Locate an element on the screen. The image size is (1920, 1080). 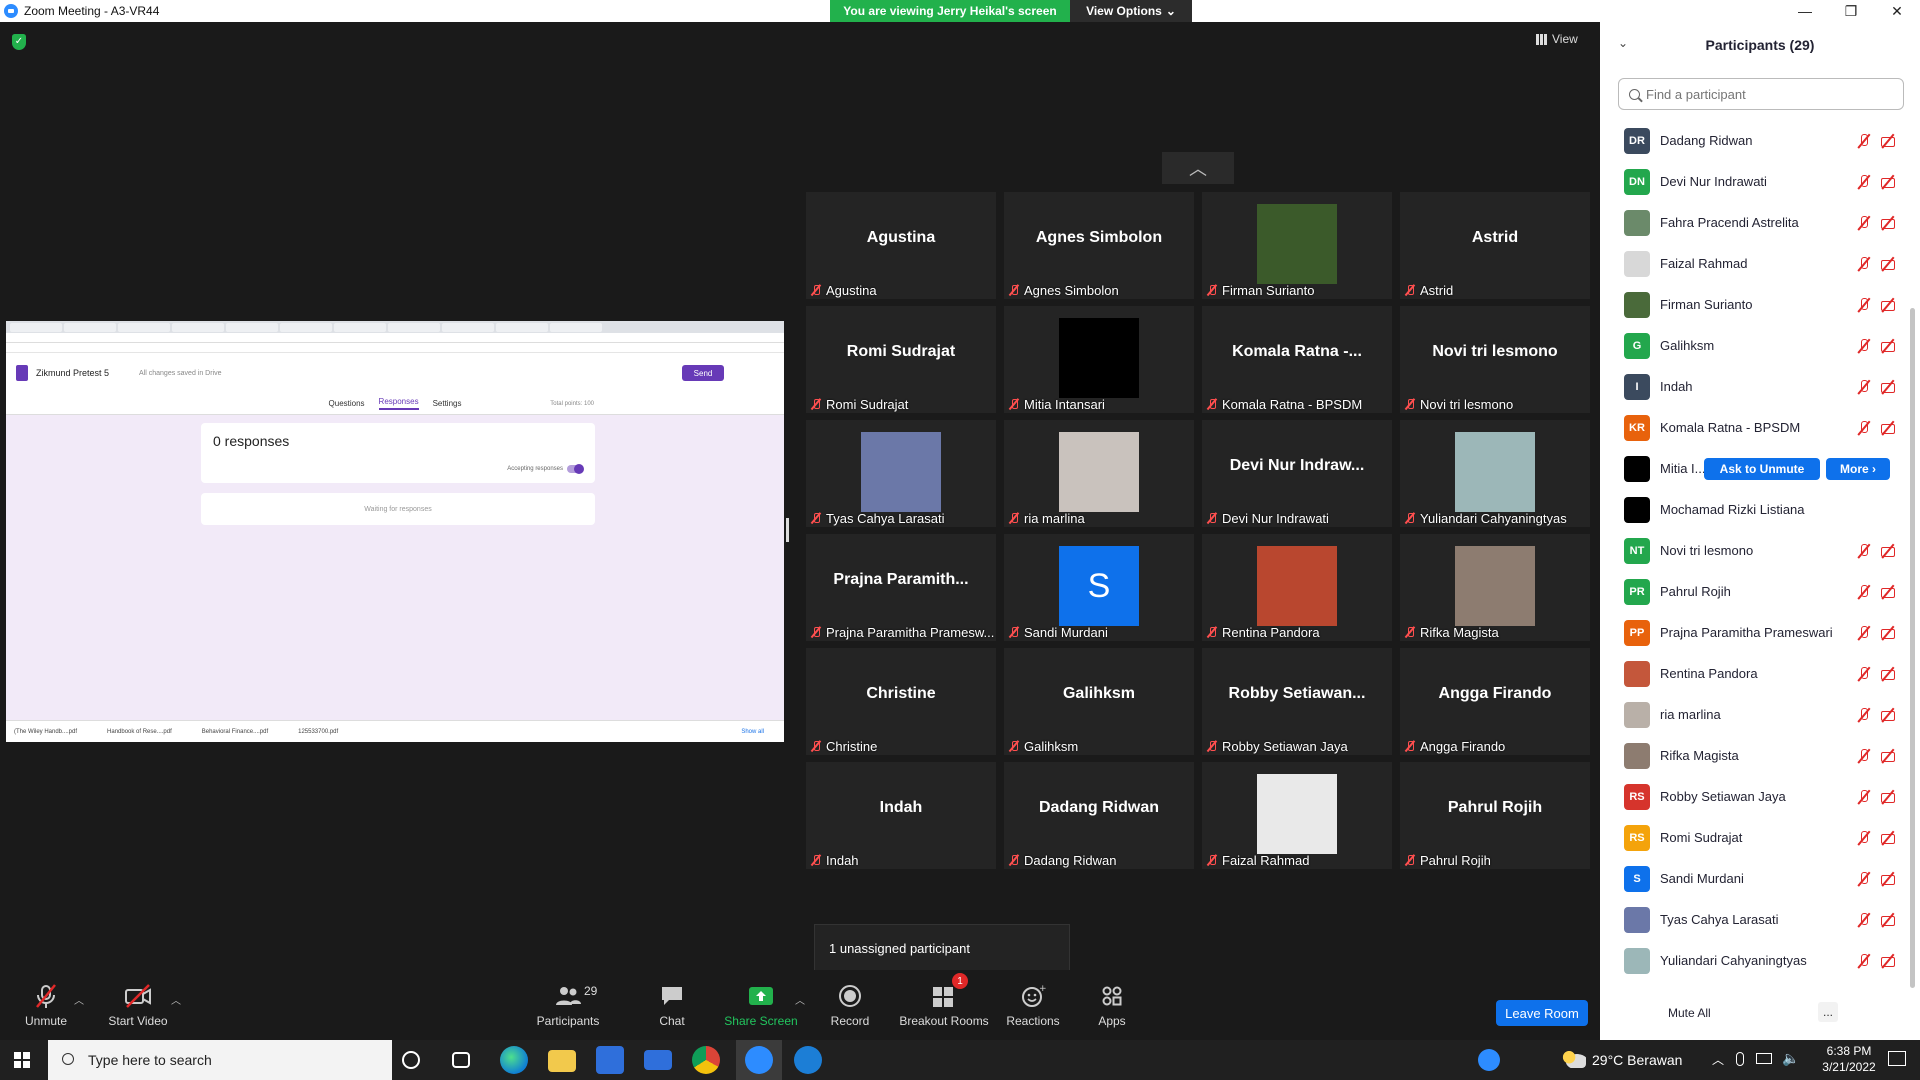
mute-all-button: Mute All is located at coordinates (1689, 1013).